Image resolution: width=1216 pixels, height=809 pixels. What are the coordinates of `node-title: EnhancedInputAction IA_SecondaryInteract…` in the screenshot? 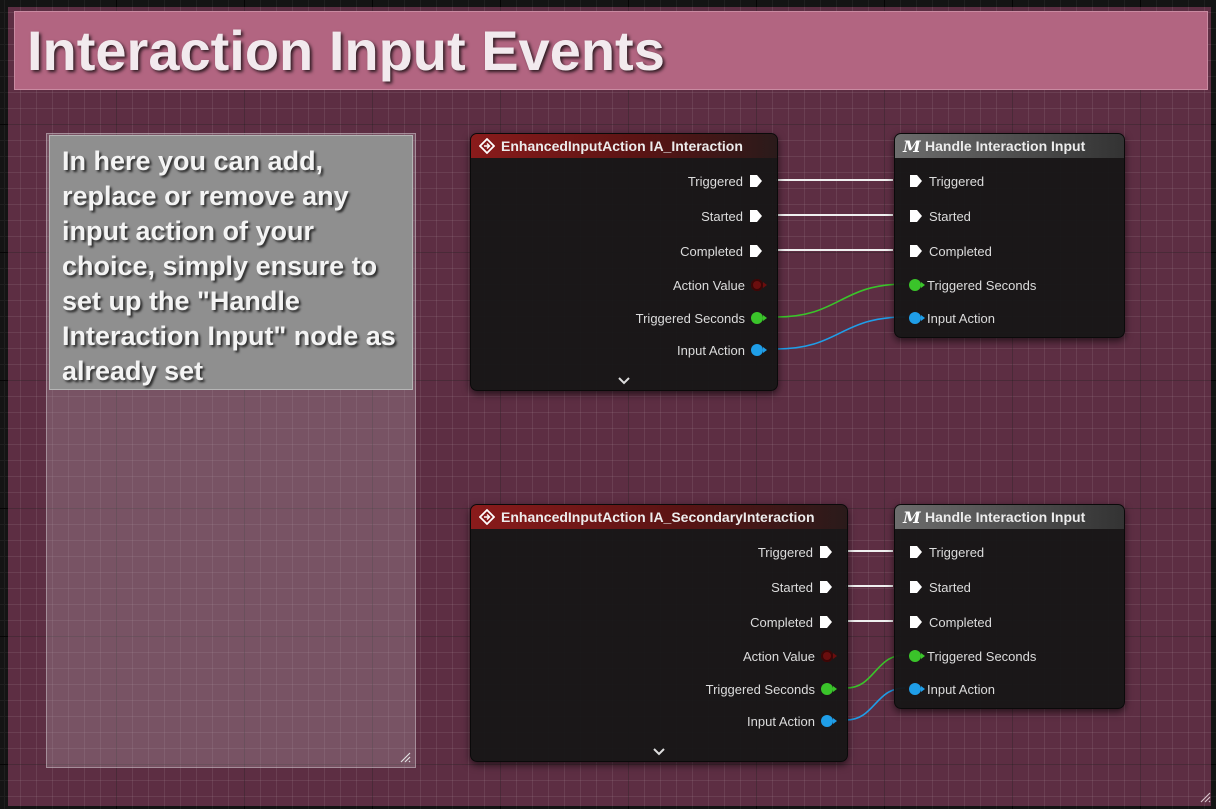 It's located at (658, 517).